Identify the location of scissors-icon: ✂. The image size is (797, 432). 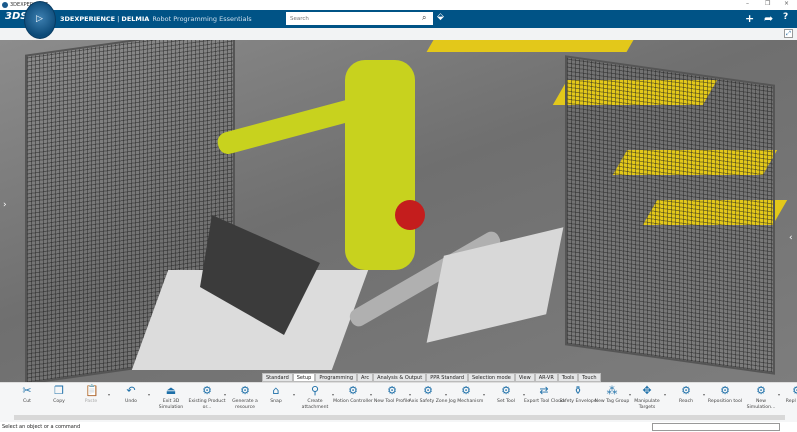
(27, 390).